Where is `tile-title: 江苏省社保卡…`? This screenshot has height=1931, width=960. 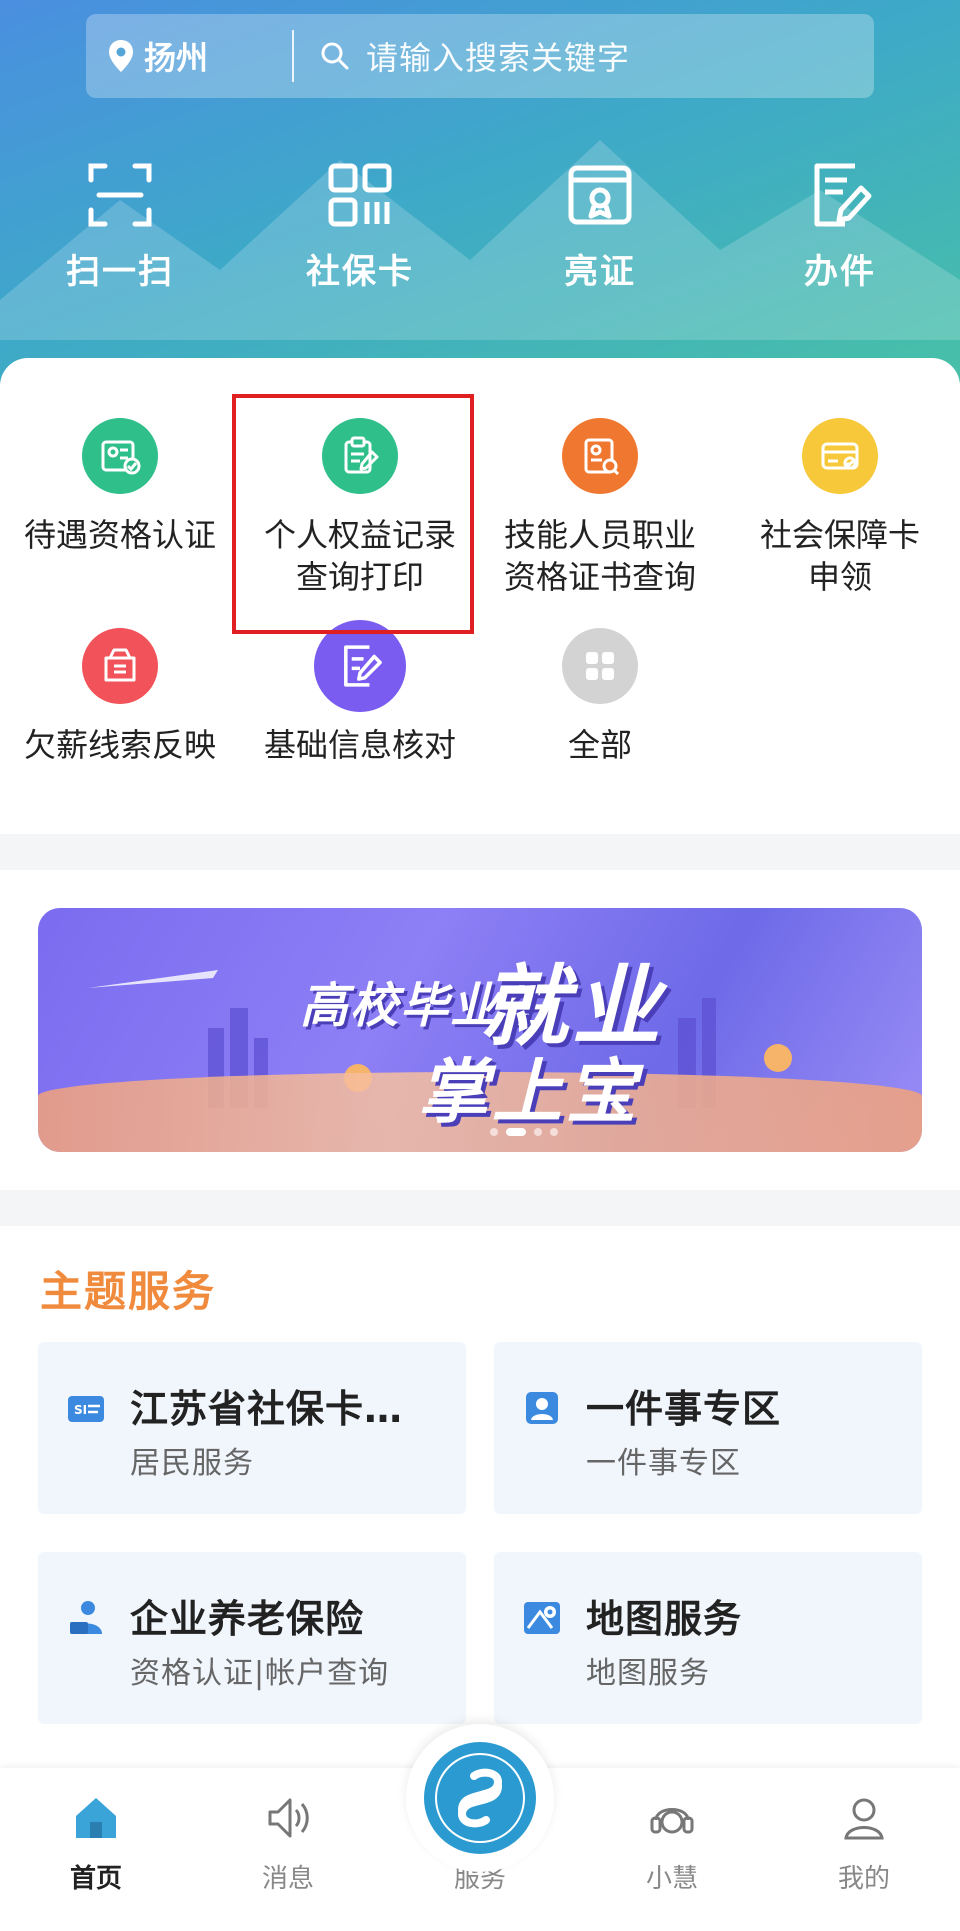
tile-title: 江苏省社保卡… is located at coordinates (267, 1409).